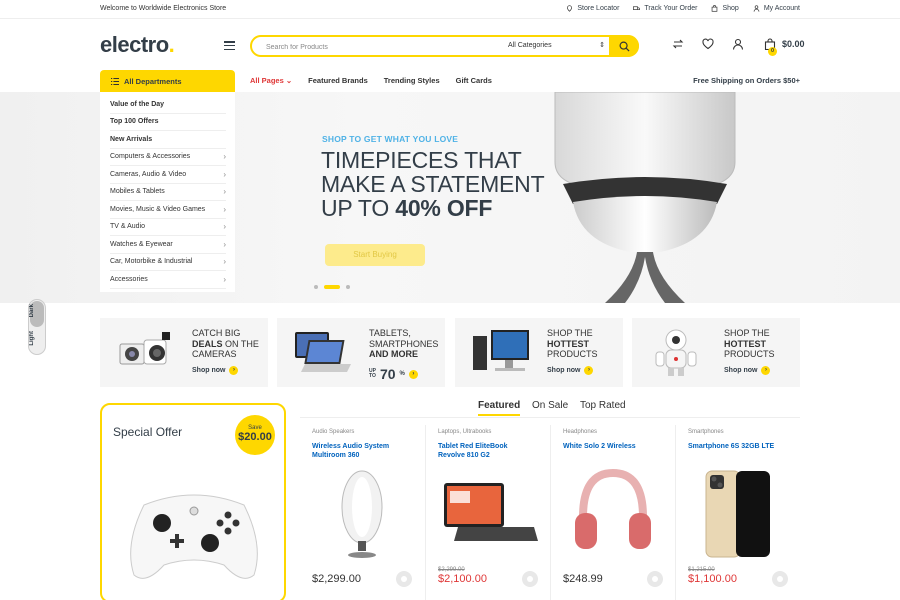 The image size is (900, 600). Describe the element at coordinates (712, 579) in the screenshot. I see `product-price: $1,100.00` at that location.